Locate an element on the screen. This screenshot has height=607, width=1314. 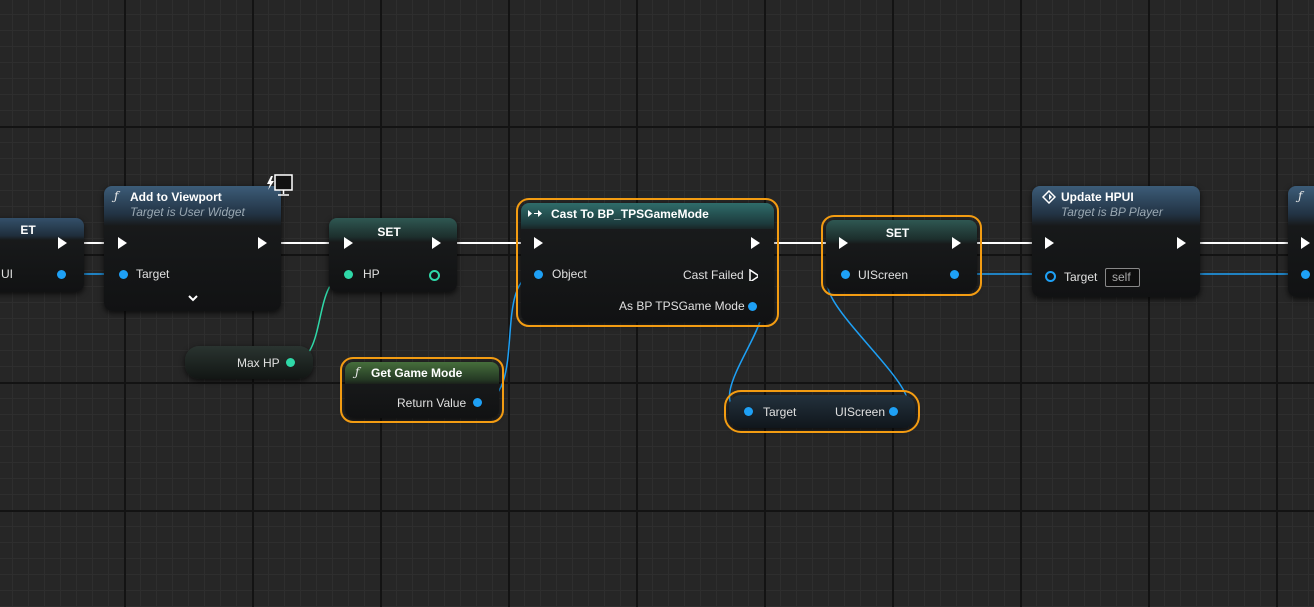
as-bp-tpsgame-mode-label: As BP TPSGame Mode is located at coordinates (682, 306).